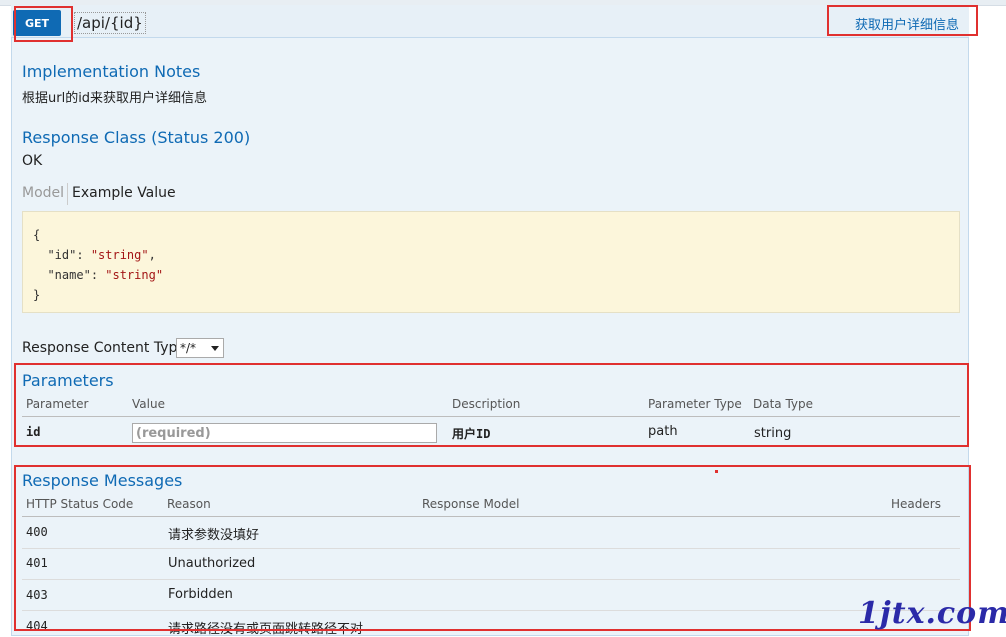 The height and width of the screenshot is (637, 1006). Describe the element at coordinates (716, 471) in the screenshot. I see `annotation-dot` at that location.